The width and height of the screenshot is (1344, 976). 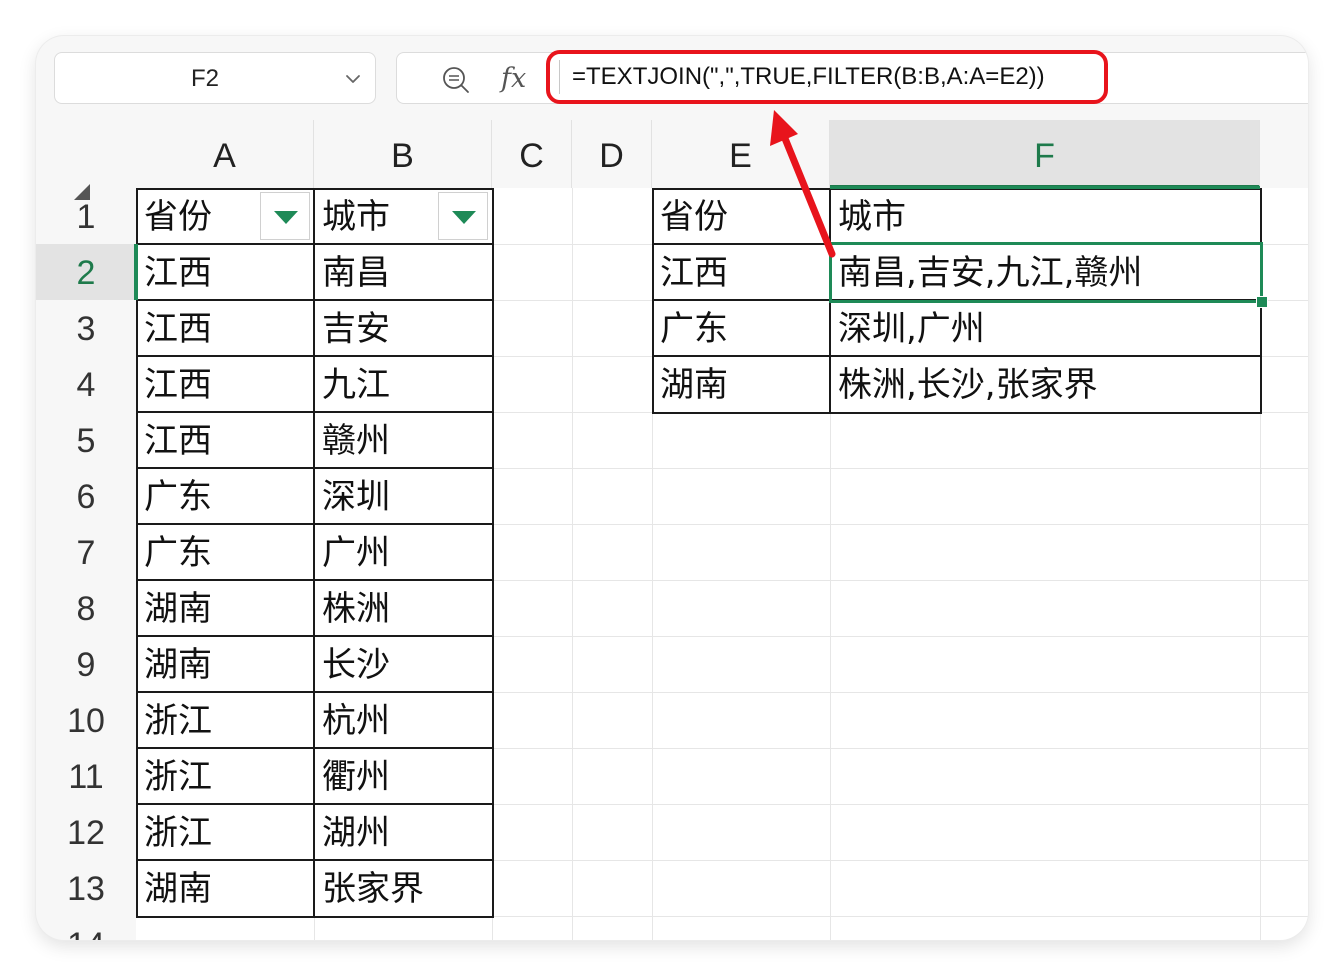 I want to click on formula-text: =TEXTJOIN(",",TRUE,FILTER(B:B,A:A=E2)), so click(x=808, y=77).